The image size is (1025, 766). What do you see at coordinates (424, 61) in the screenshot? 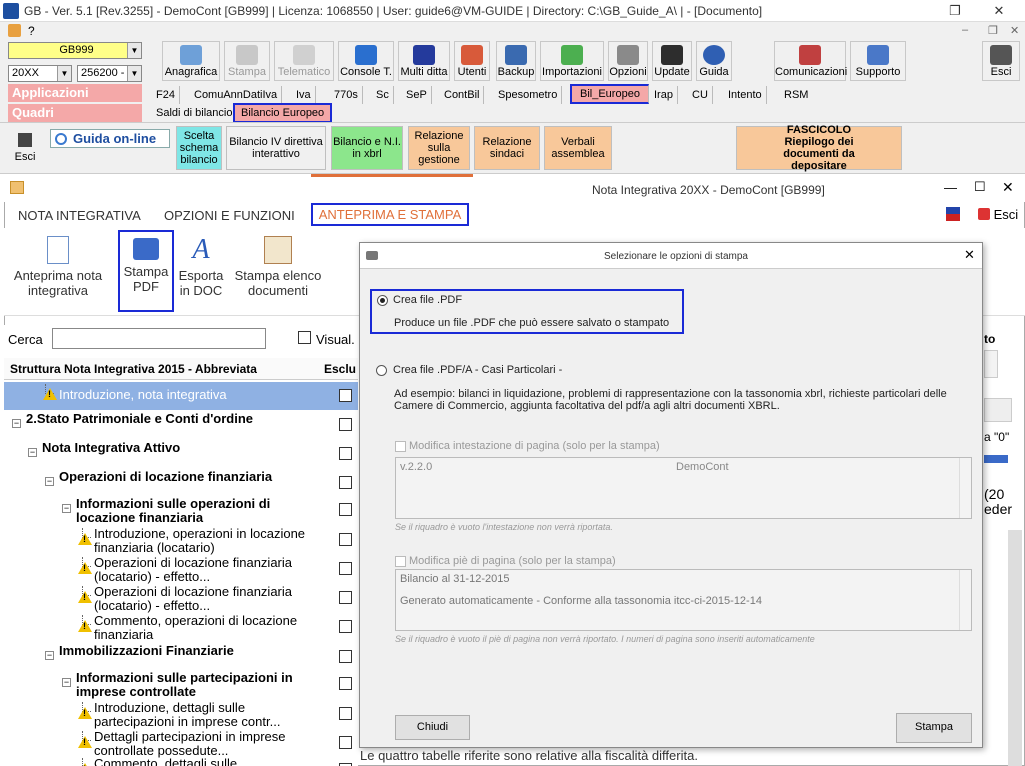
I see `multi-ditta-button: Multi ditta` at bounding box center [424, 61].